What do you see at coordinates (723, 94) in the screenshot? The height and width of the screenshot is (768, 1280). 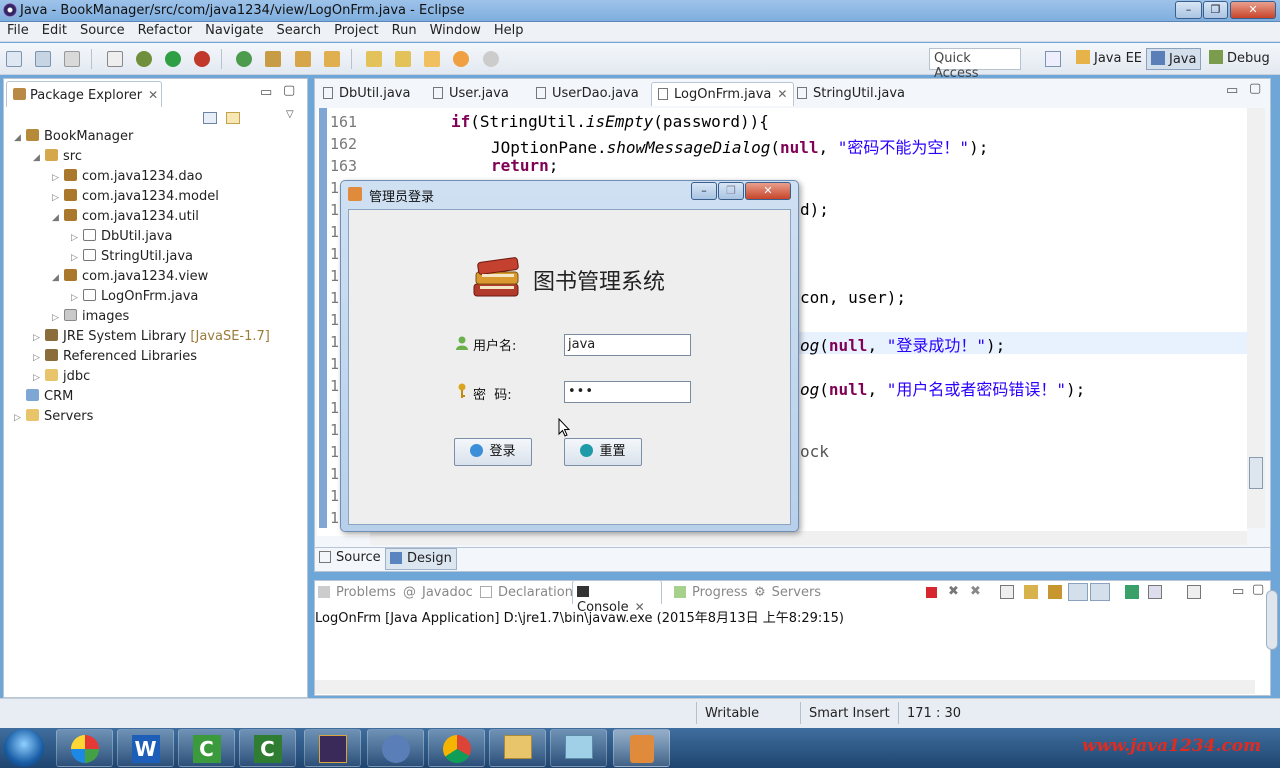 I see `editor-tab-logonfrm: LogOnFrm.java ✕` at bounding box center [723, 94].